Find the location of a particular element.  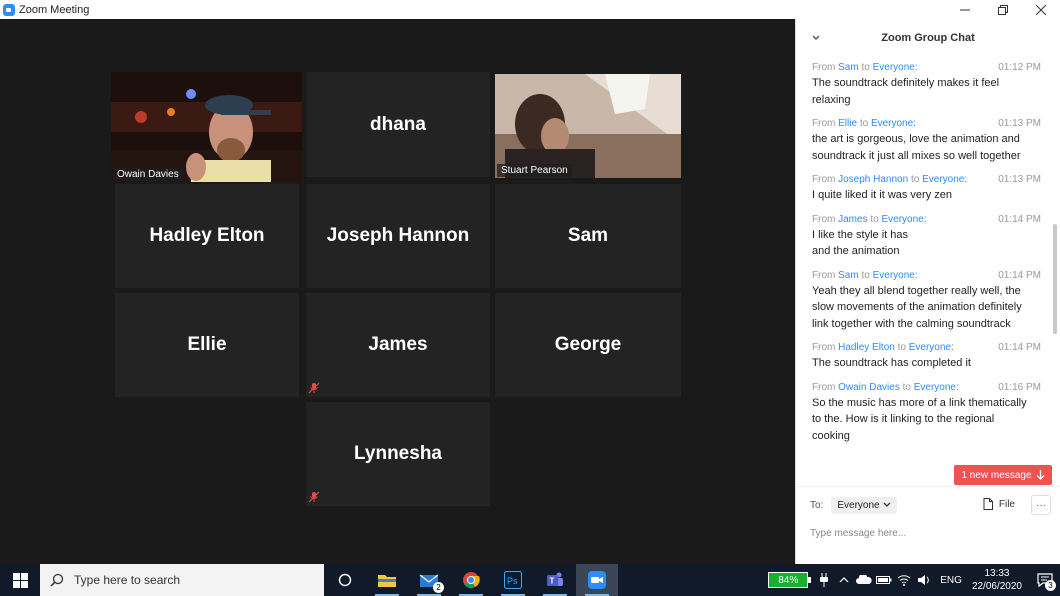

message-meta: From Joseph Hannon to Everyone: 01:13 PM is located at coordinates (929, 180).